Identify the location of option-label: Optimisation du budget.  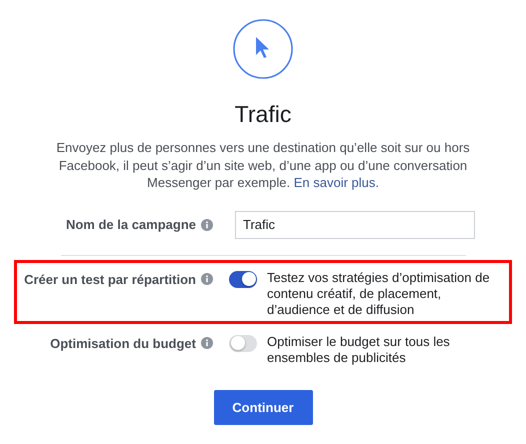
(123, 343).